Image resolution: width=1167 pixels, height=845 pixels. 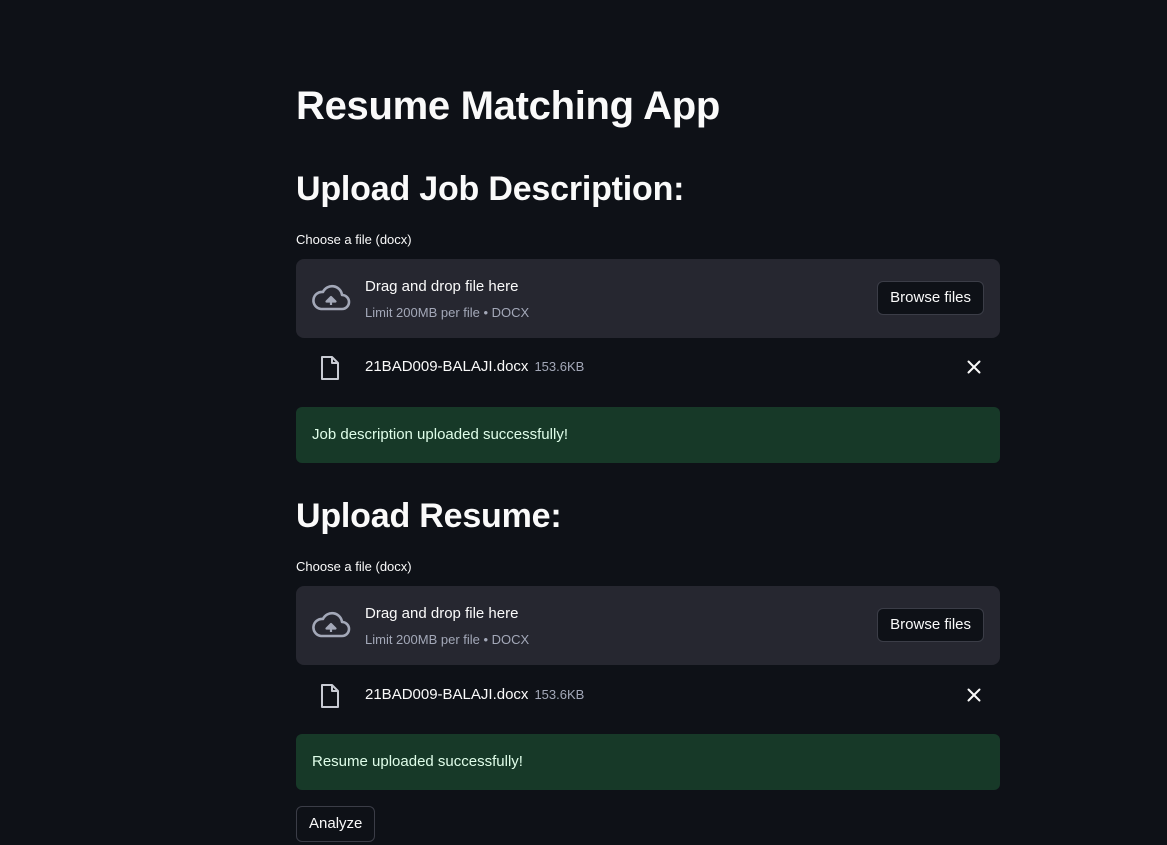 What do you see at coordinates (354, 566) in the screenshot?
I see `resume-uploader-label: Choose a file (docx)` at bounding box center [354, 566].